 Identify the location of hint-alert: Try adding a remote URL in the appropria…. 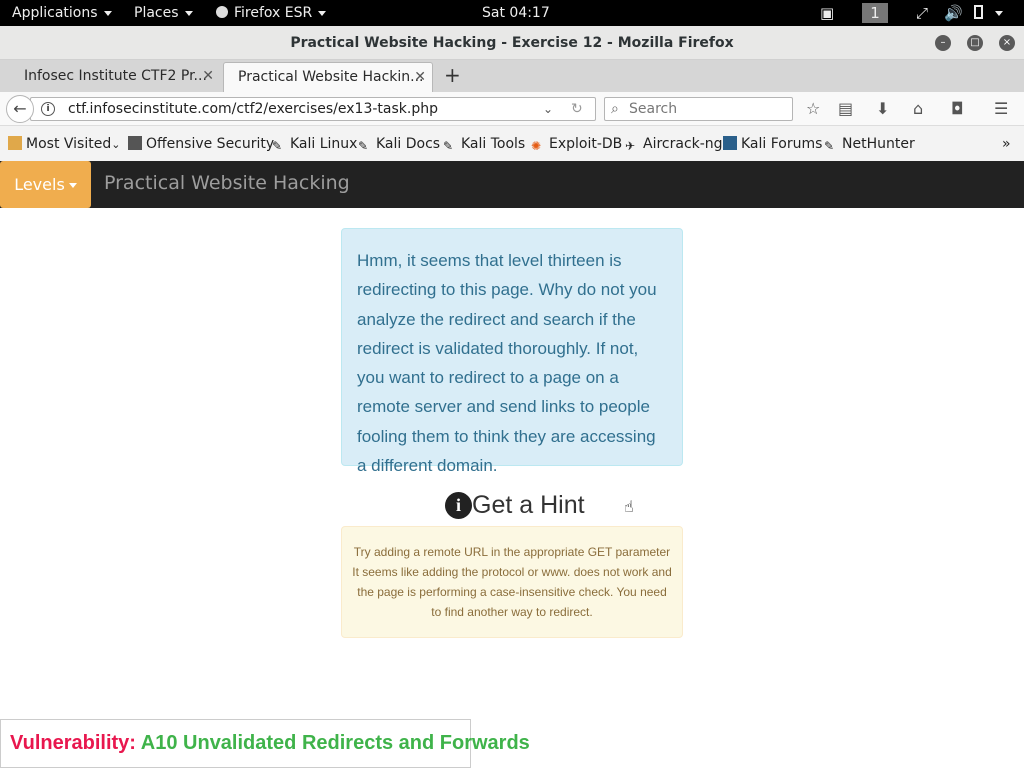
(512, 582).